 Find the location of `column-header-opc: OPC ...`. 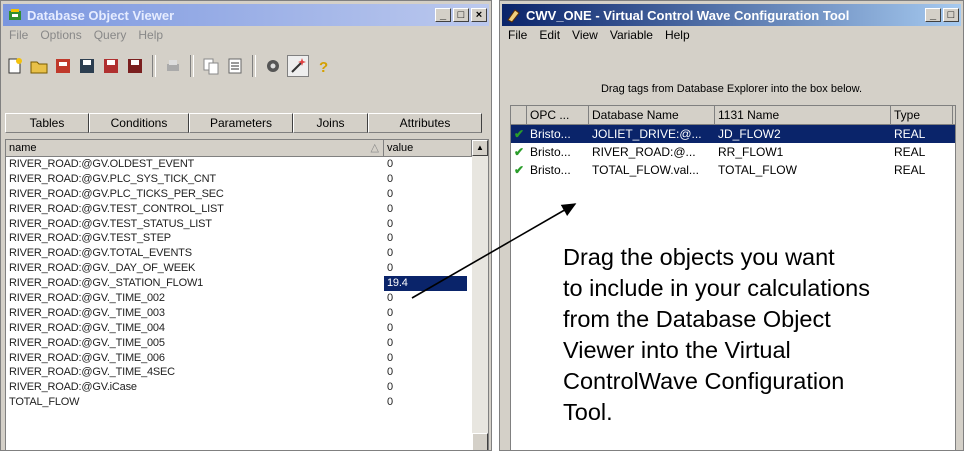

column-header-opc: OPC ... is located at coordinates (558, 115).